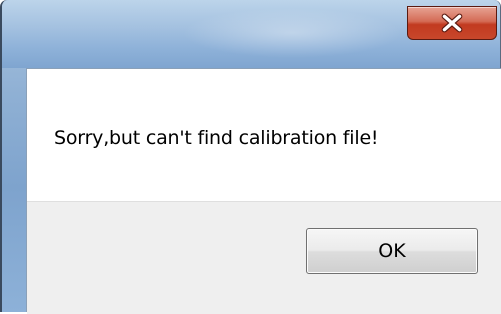 The width and height of the screenshot is (501, 314). What do you see at coordinates (216, 138) in the screenshot?
I see `message-text: Sorry,but can't find calibration file!` at bounding box center [216, 138].